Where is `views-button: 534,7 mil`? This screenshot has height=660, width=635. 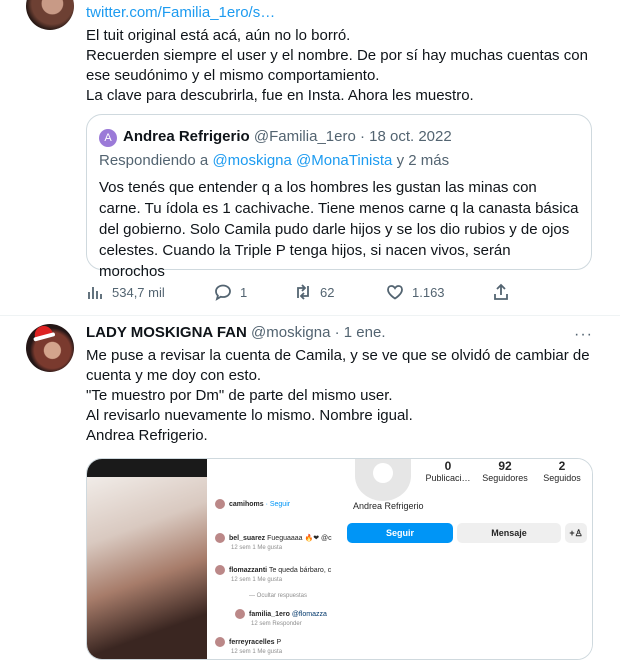 views-button: 534,7 mil is located at coordinates (125, 292).